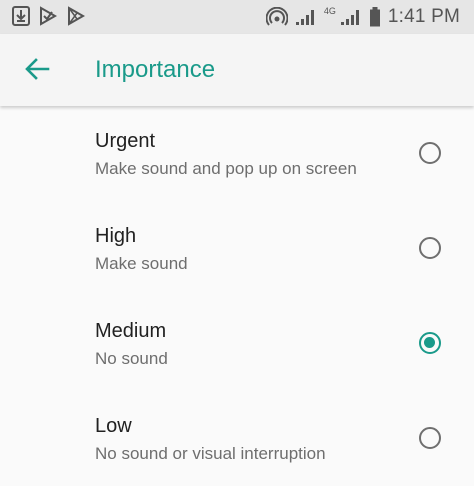 The width and height of the screenshot is (474, 486). I want to click on option-description: No sound or visual interruption, so click(210, 453).